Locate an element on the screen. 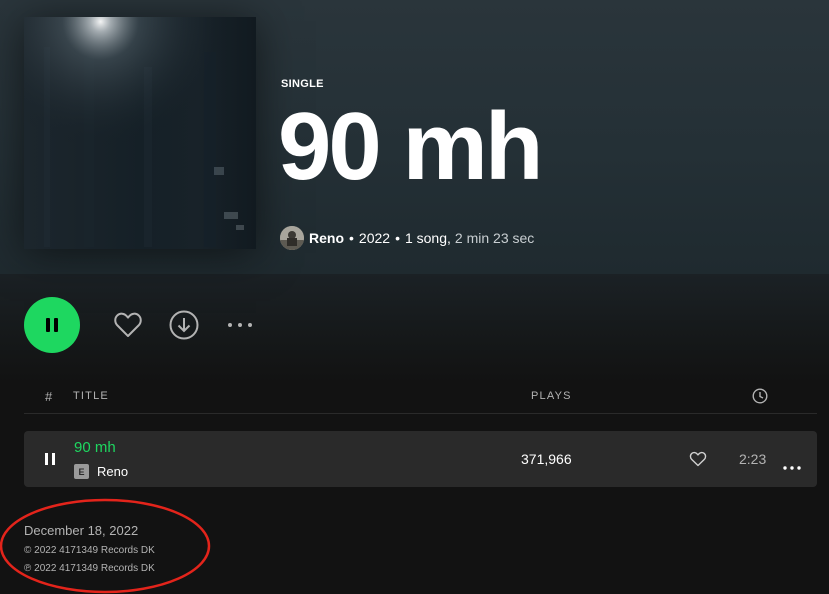 This screenshot has height=594, width=829. more-options-button is located at coordinates (240, 325).